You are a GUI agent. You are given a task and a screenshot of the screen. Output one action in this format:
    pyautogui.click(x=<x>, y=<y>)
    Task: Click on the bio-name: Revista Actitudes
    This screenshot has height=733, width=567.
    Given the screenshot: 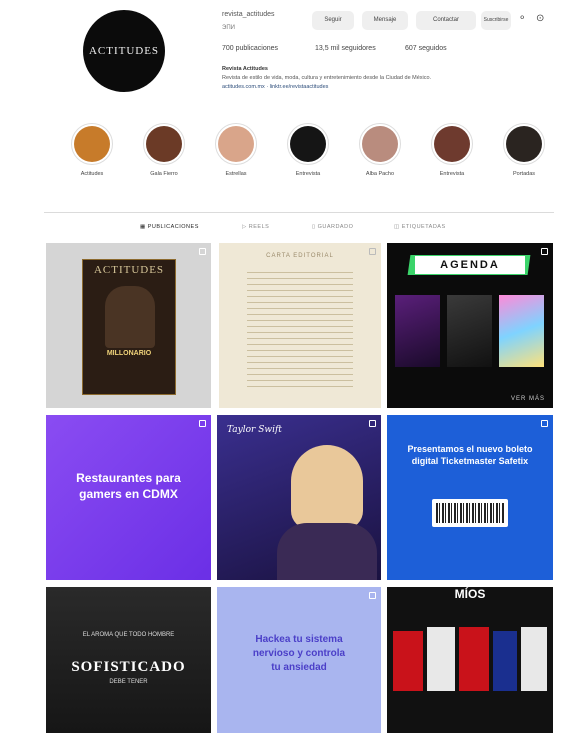 What is the action you would take?
    pyautogui.click(x=245, y=69)
    